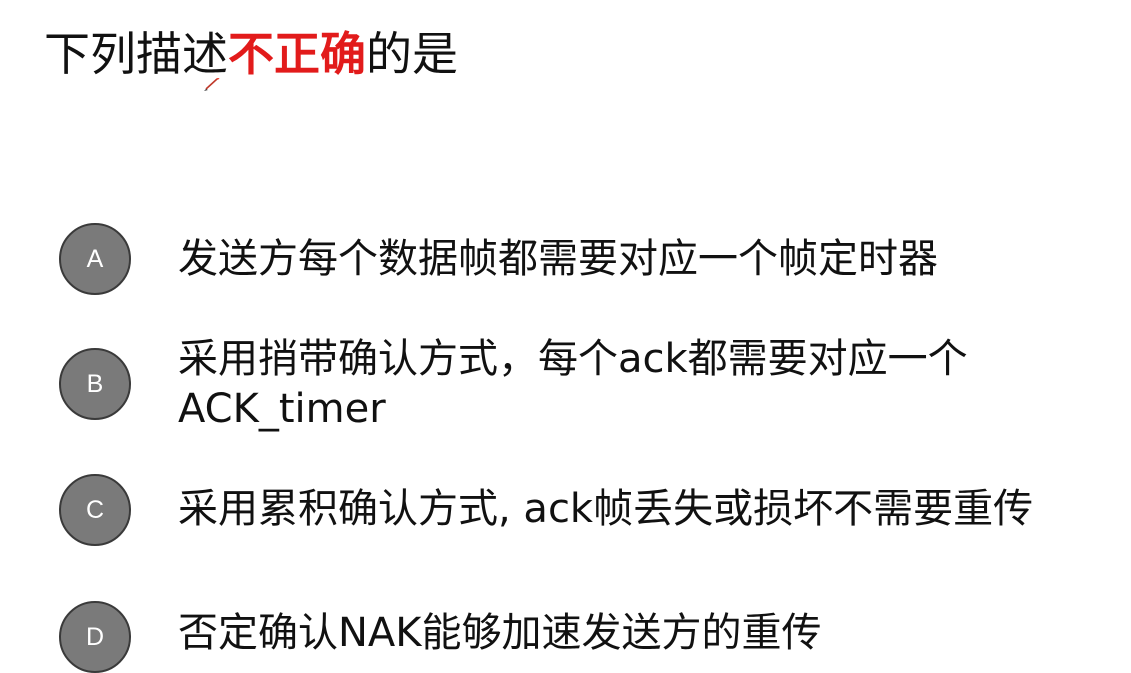 This screenshot has height=673, width=1131. I want to click on option-b-letter-circle: B, so click(95, 384).